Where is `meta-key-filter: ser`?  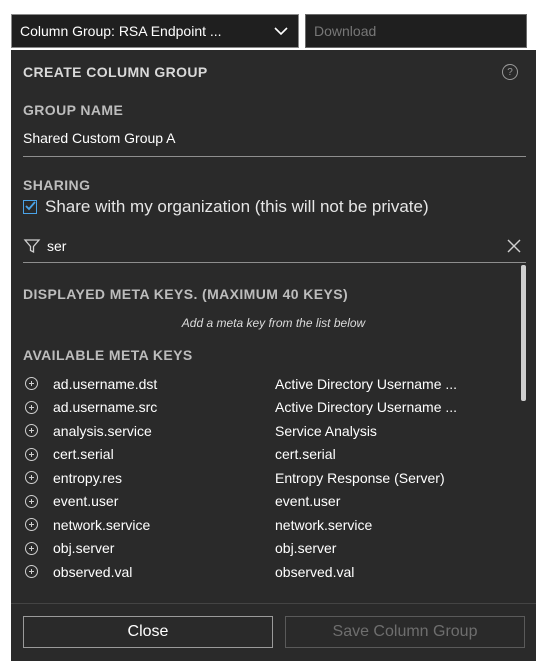
meta-key-filter: ser is located at coordinates (272, 246).